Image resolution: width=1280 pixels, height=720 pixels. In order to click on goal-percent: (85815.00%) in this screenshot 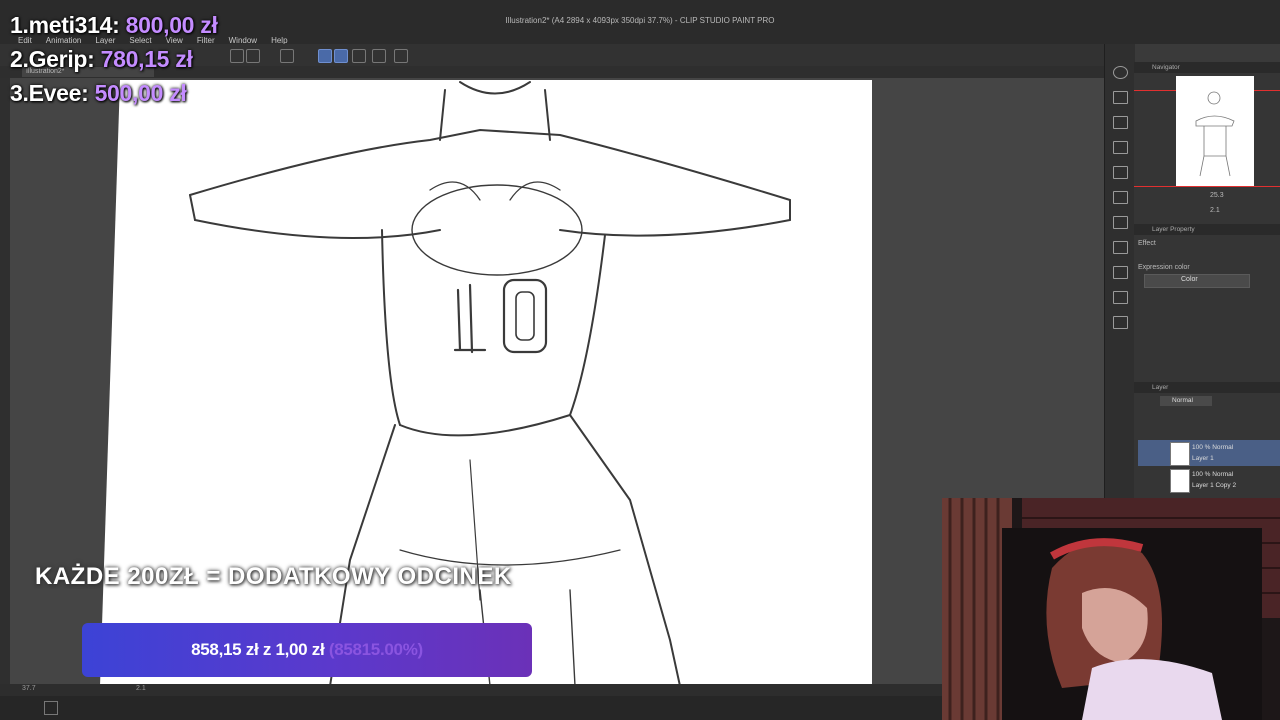, I will do `click(375, 649)`.